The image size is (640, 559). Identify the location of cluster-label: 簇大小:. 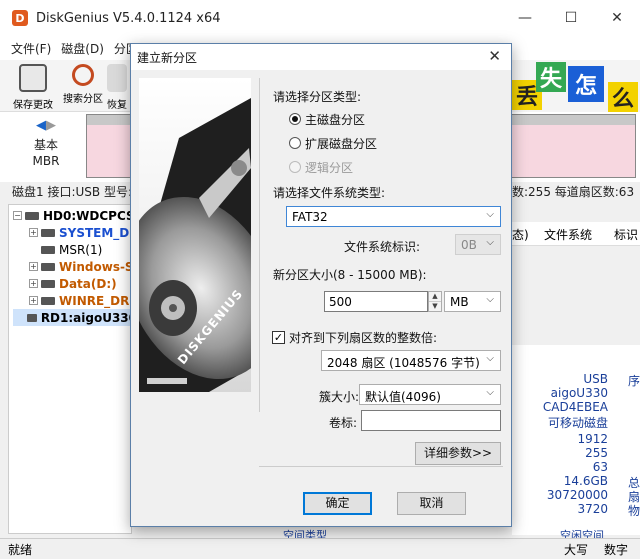
(339, 397).